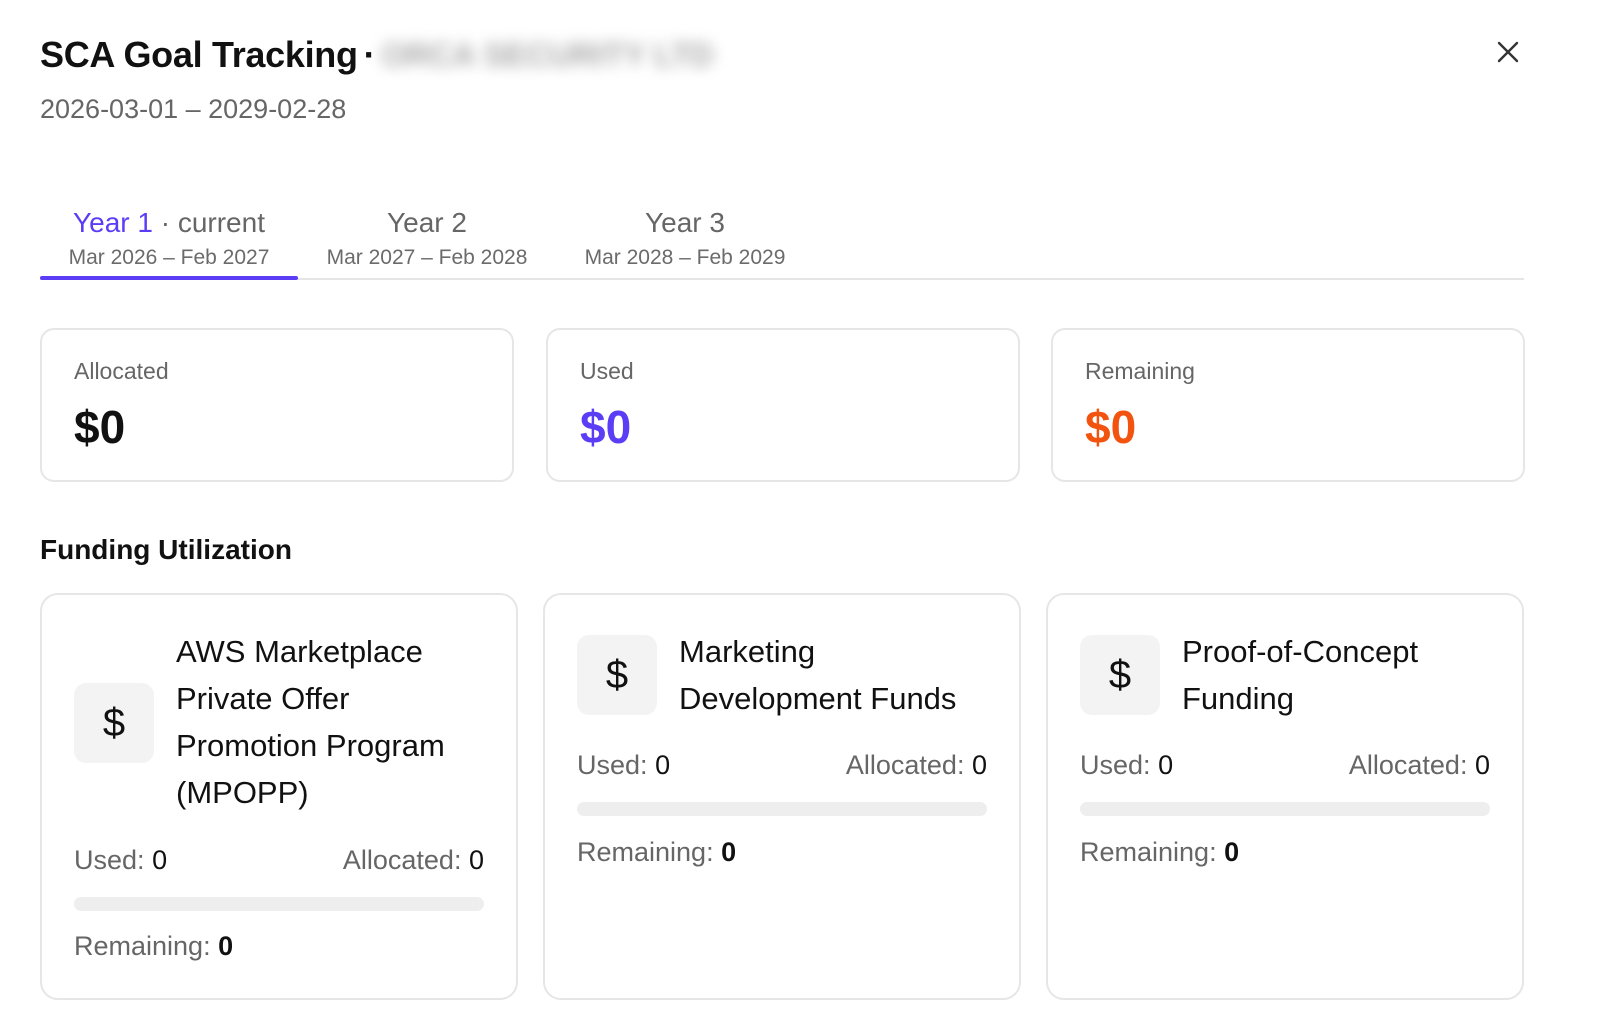  I want to click on remaining-value: $0, so click(1111, 427).